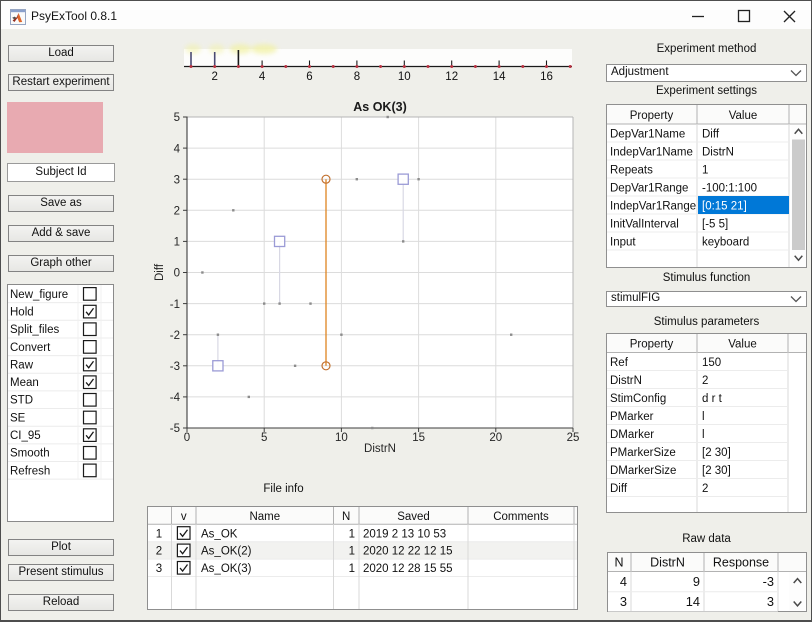 The image size is (812, 622). I want to click on svg-text: -1, so click(175, 305).